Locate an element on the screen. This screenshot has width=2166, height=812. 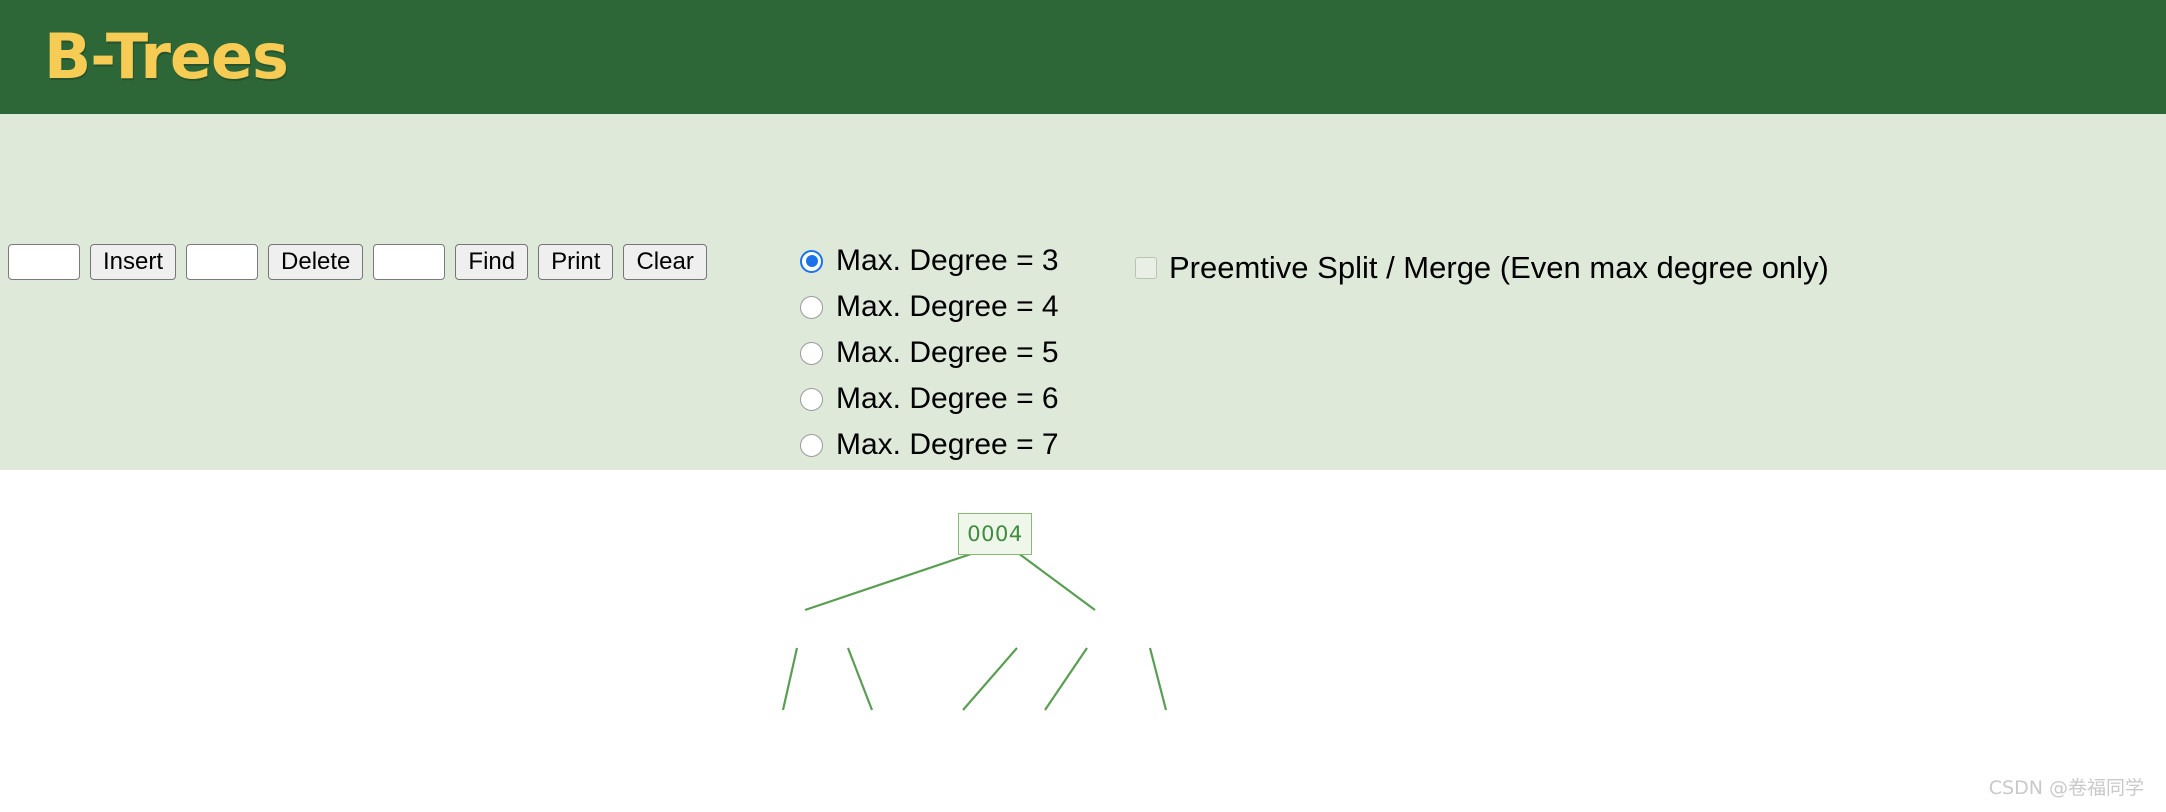
insert-button: Insert is located at coordinates (133, 262).